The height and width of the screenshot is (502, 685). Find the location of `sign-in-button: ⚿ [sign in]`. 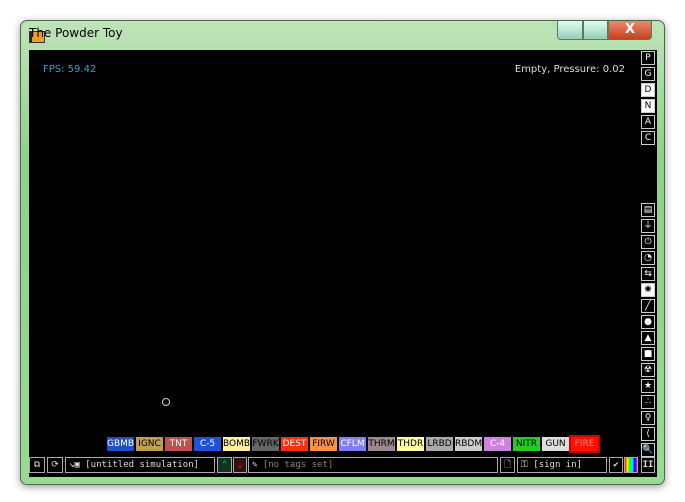

sign-in-button: ⚿ [sign in] is located at coordinates (562, 465).